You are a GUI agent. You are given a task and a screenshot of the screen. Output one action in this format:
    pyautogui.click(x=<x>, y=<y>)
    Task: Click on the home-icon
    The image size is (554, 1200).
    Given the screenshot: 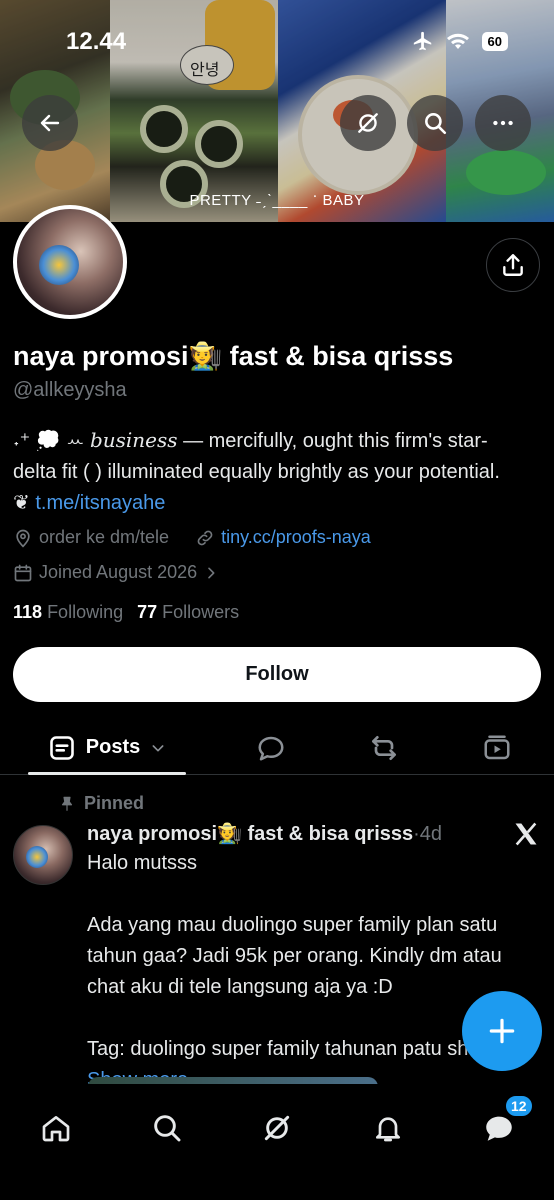 What is the action you would take?
    pyautogui.click(x=56, y=1129)
    